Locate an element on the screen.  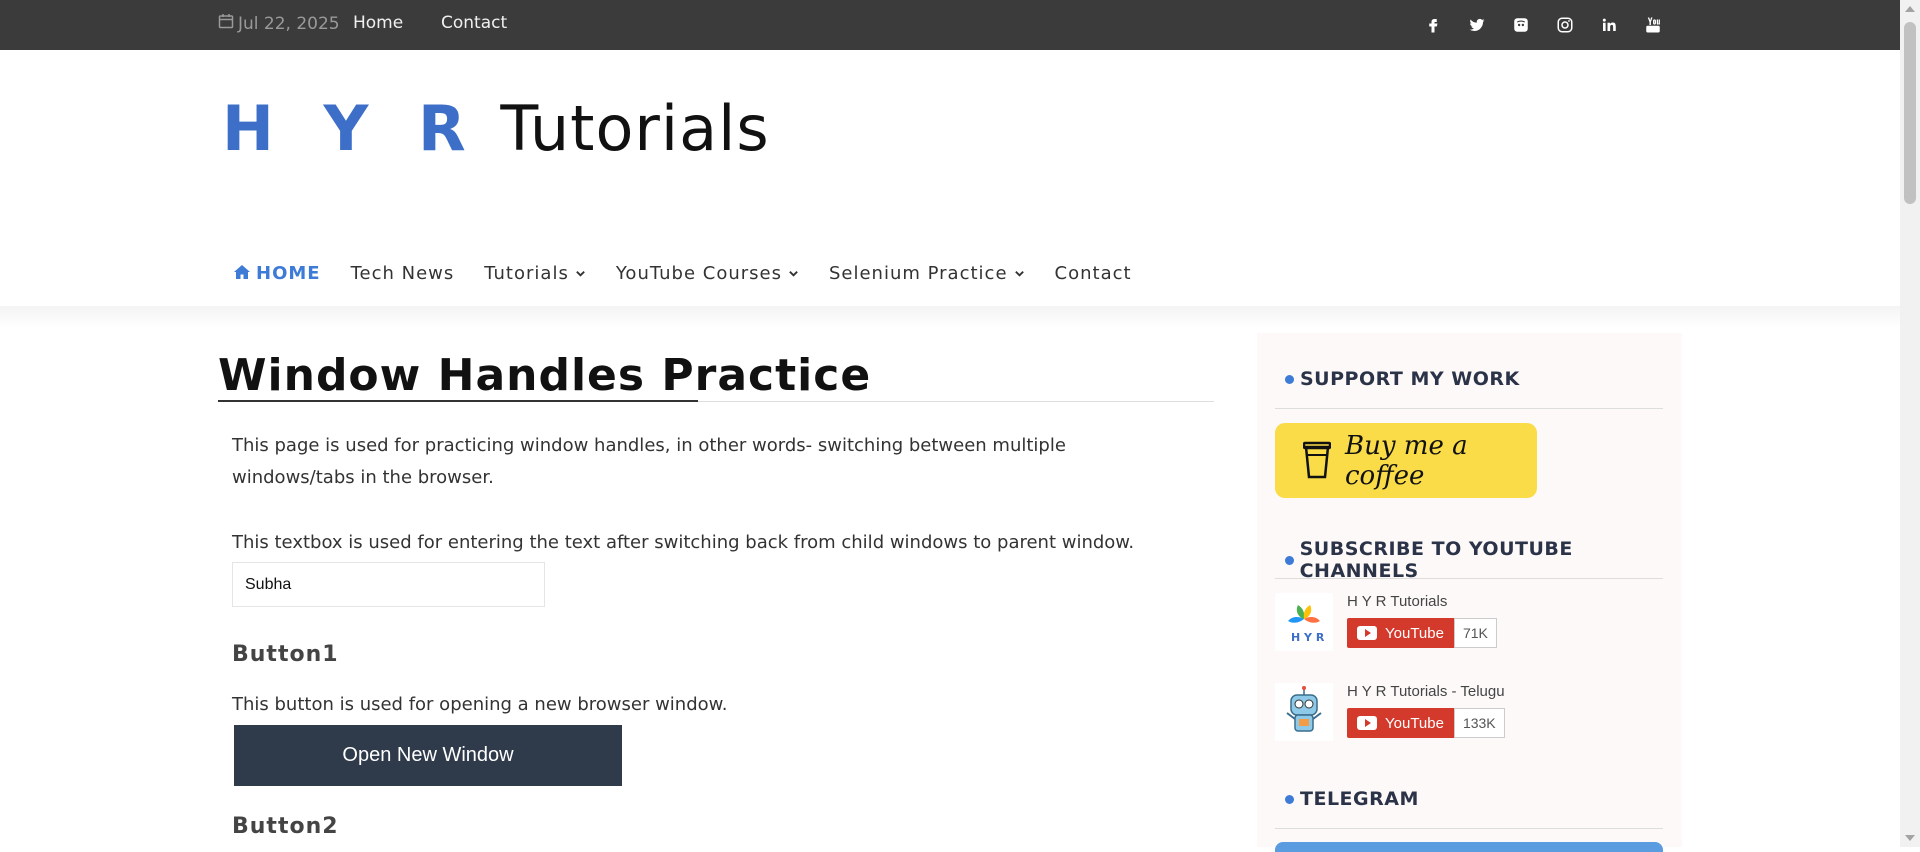
subscribe-title: SUBSCRIBE TO YOUTUBE CHANNELS is located at coordinates (1483, 560).